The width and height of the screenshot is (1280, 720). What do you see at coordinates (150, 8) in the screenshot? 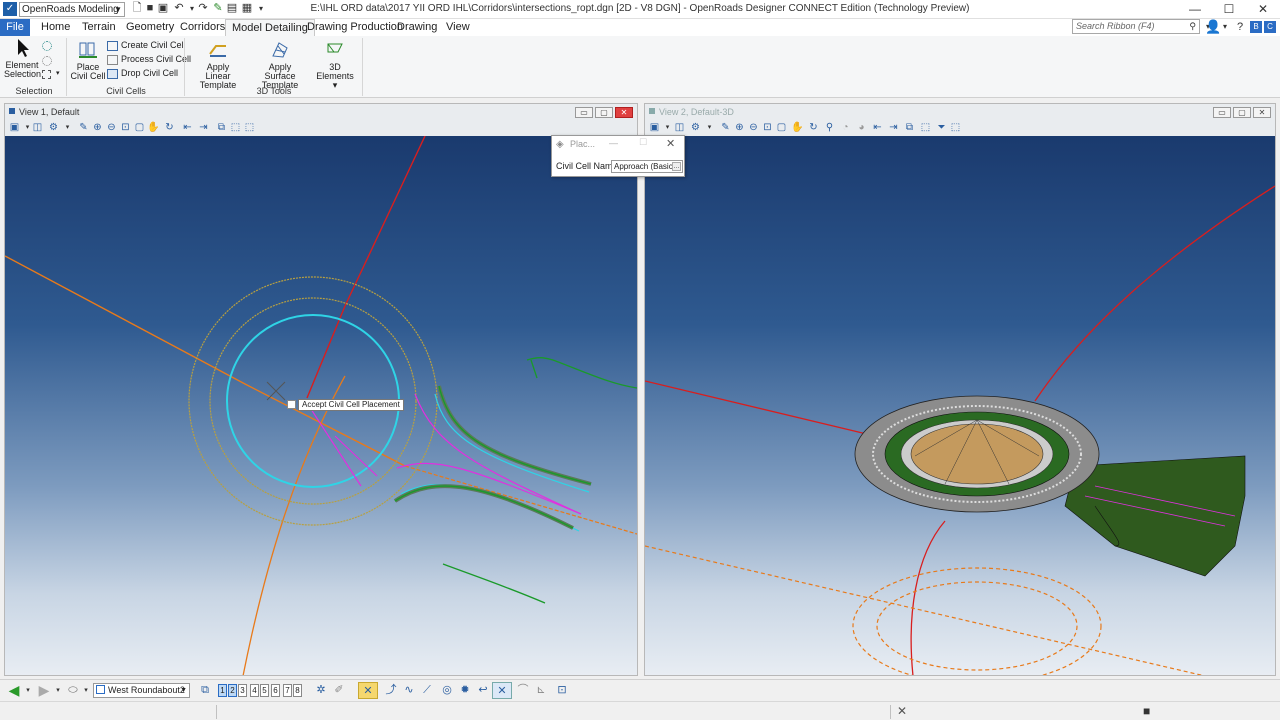
I see `save-icon: ■` at bounding box center [150, 8].